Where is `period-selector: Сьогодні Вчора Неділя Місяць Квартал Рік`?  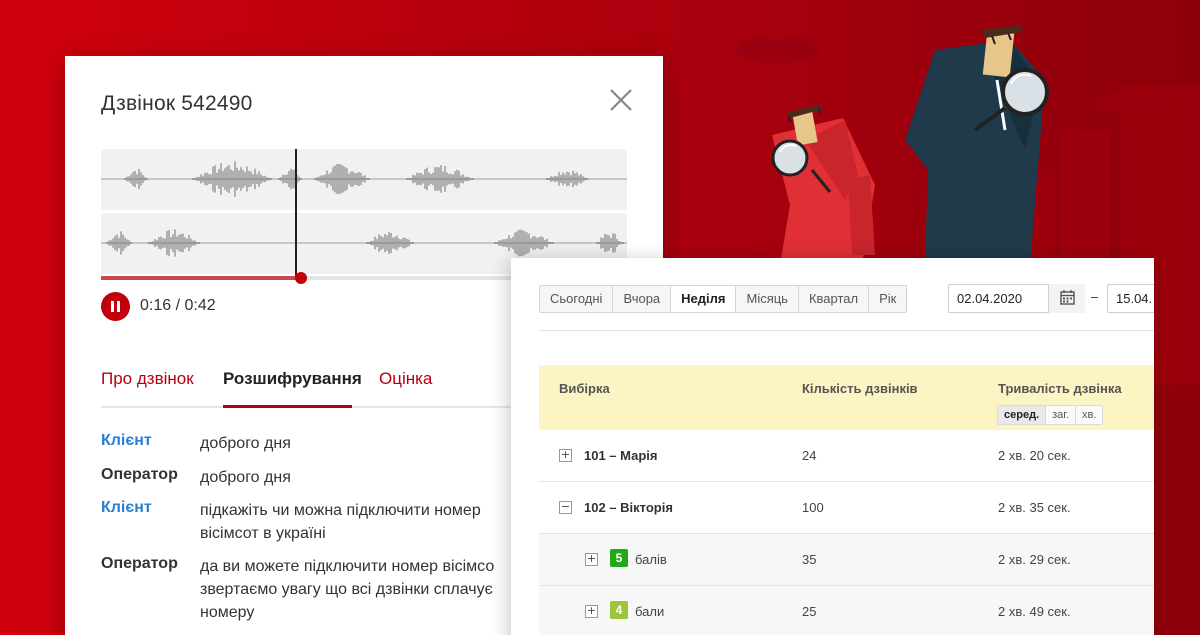
period-selector: Сьогодні Вчора Неділя Місяць Квартал Рік is located at coordinates (723, 299).